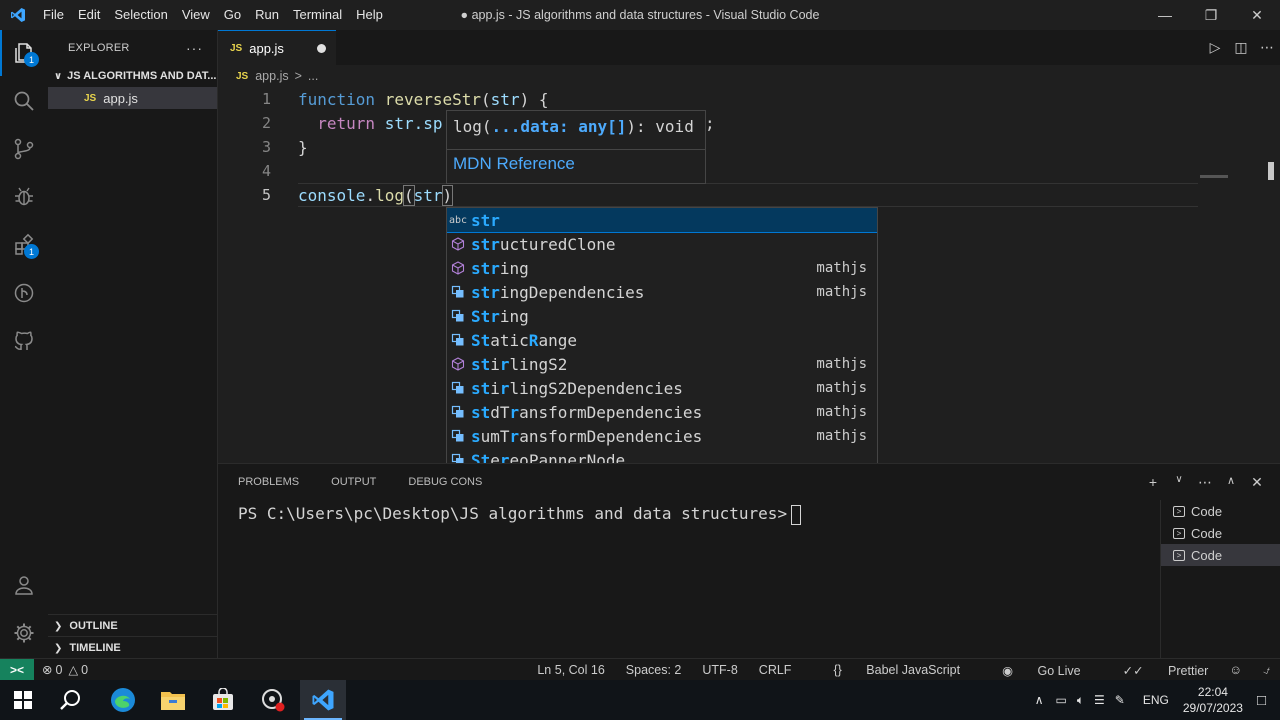 Image resolution: width=1280 pixels, height=720 pixels. I want to click on cursor-position: Ln 5, Col 16, so click(570, 670).